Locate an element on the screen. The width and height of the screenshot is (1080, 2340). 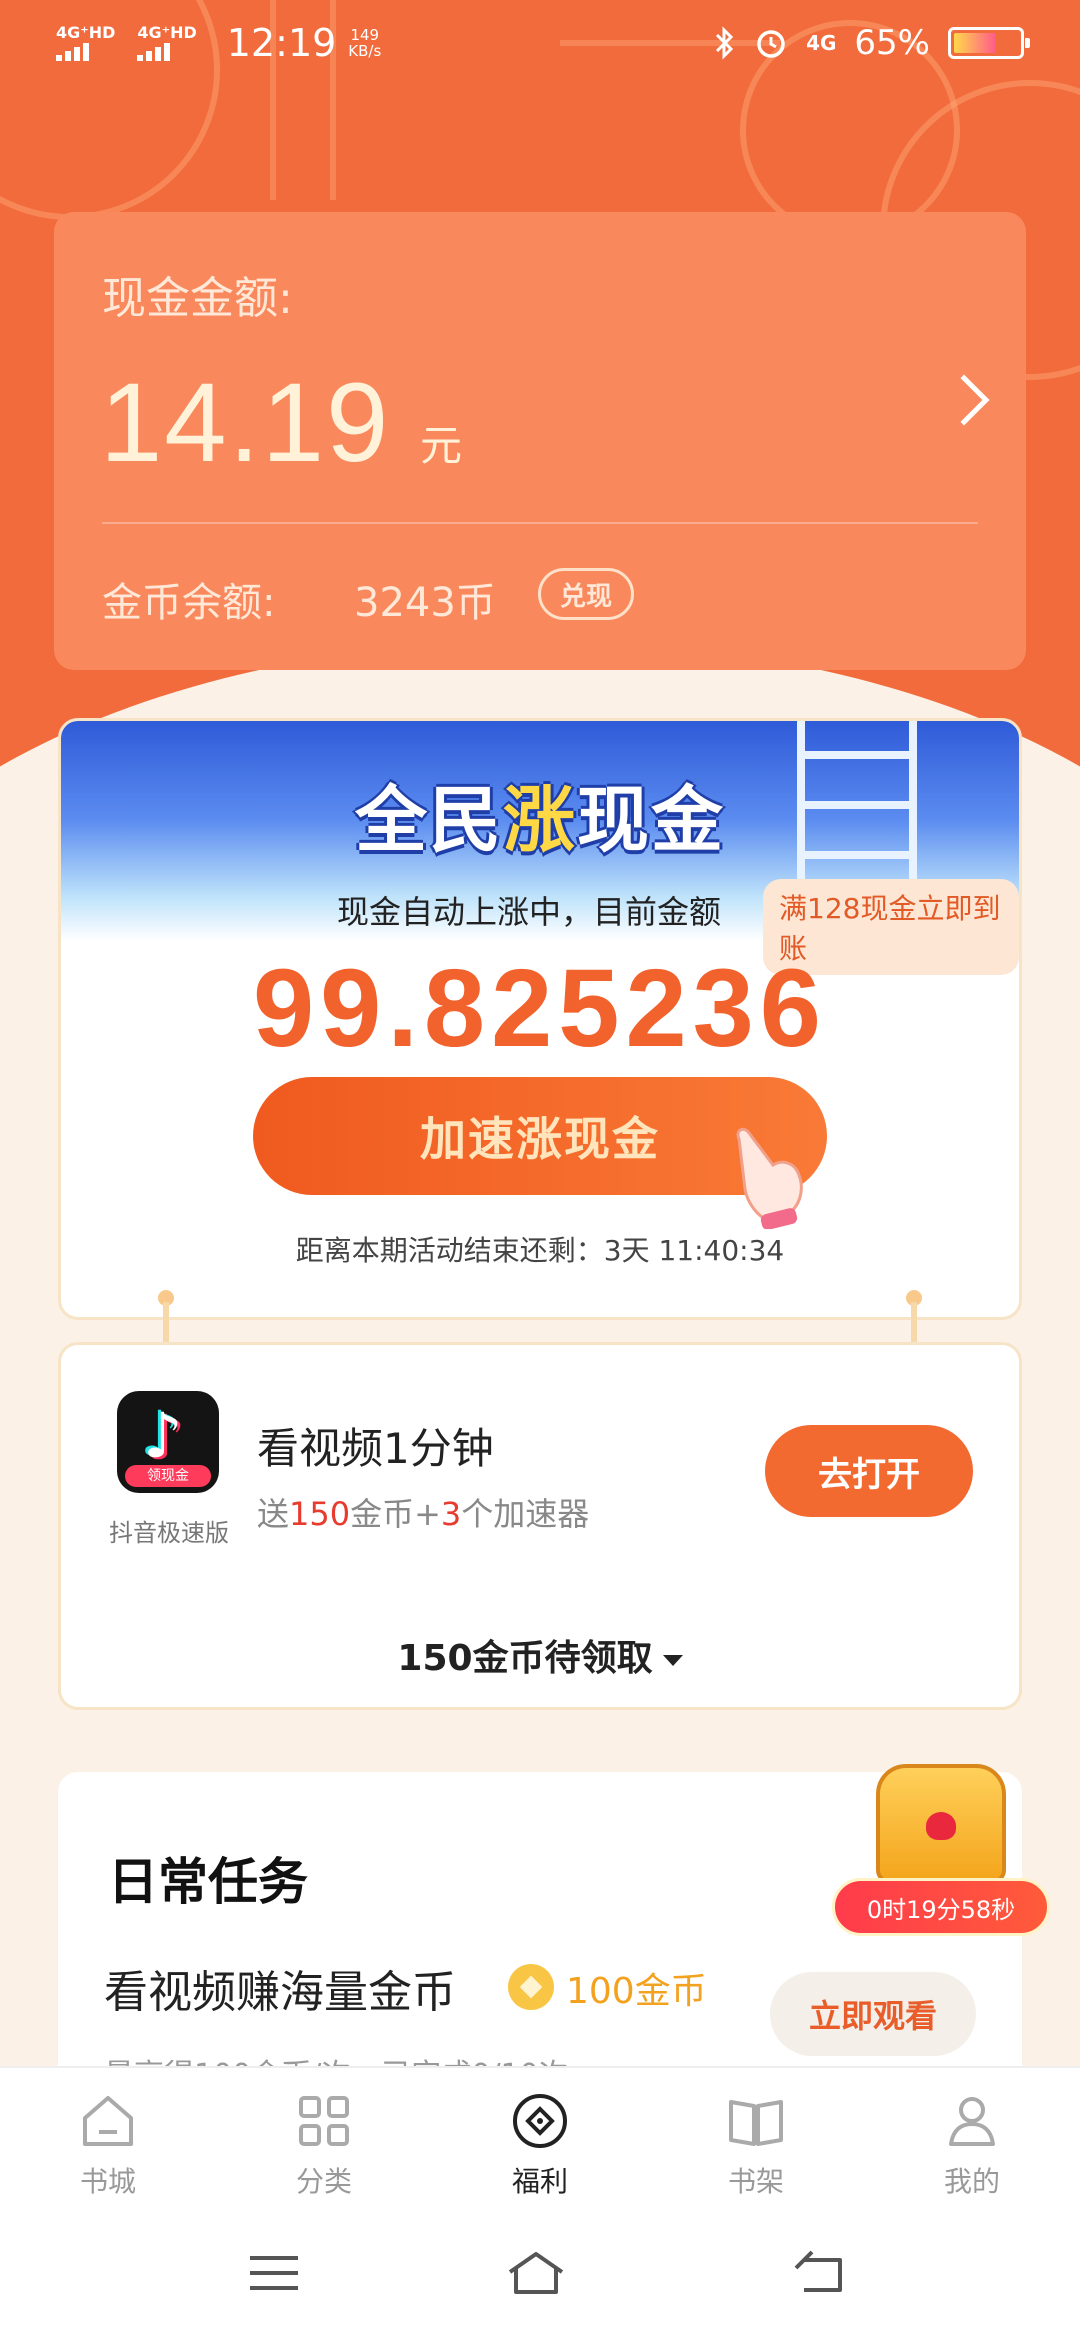
task-reward: 送150金币+3个加速器 is located at coordinates (423, 1514).